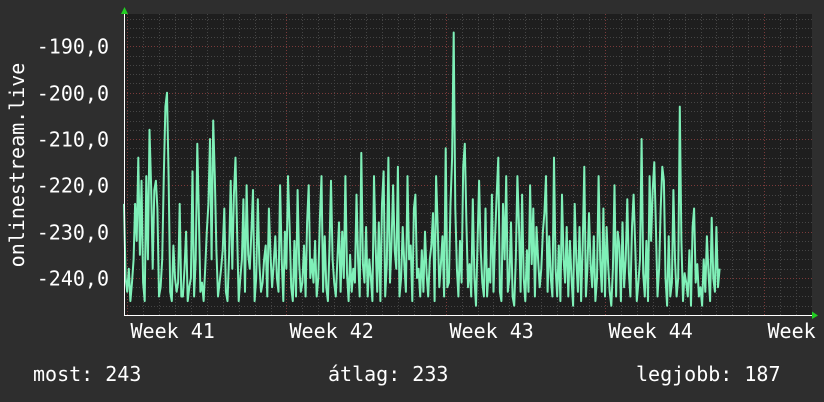 This screenshot has height=402, width=824. I want to click on stat-most: most: 243, so click(87, 374).